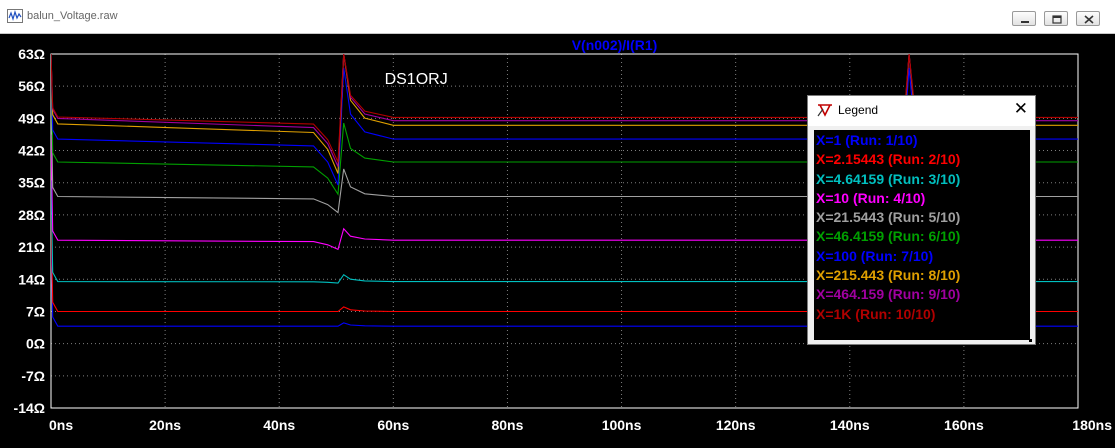  What do you see at coordinates (922, 179) in the screenshot?
I see `legend-item: X=4.64159 (Run: 3/10)` at bounding box center [922, 179].